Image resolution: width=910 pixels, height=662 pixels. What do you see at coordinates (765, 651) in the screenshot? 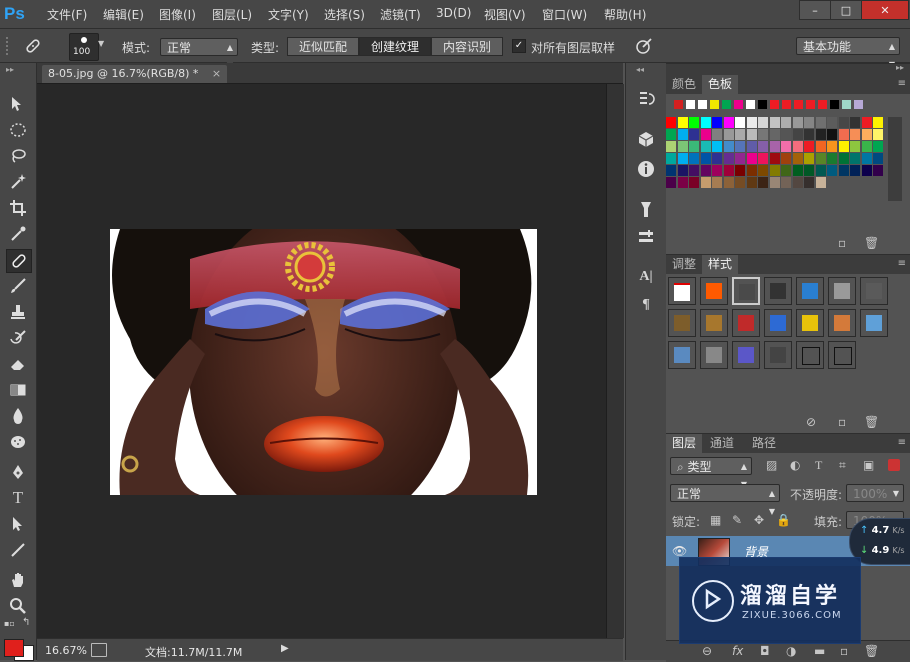
I see `add-mask-icon: ◘` at bounding box center [765, 651].